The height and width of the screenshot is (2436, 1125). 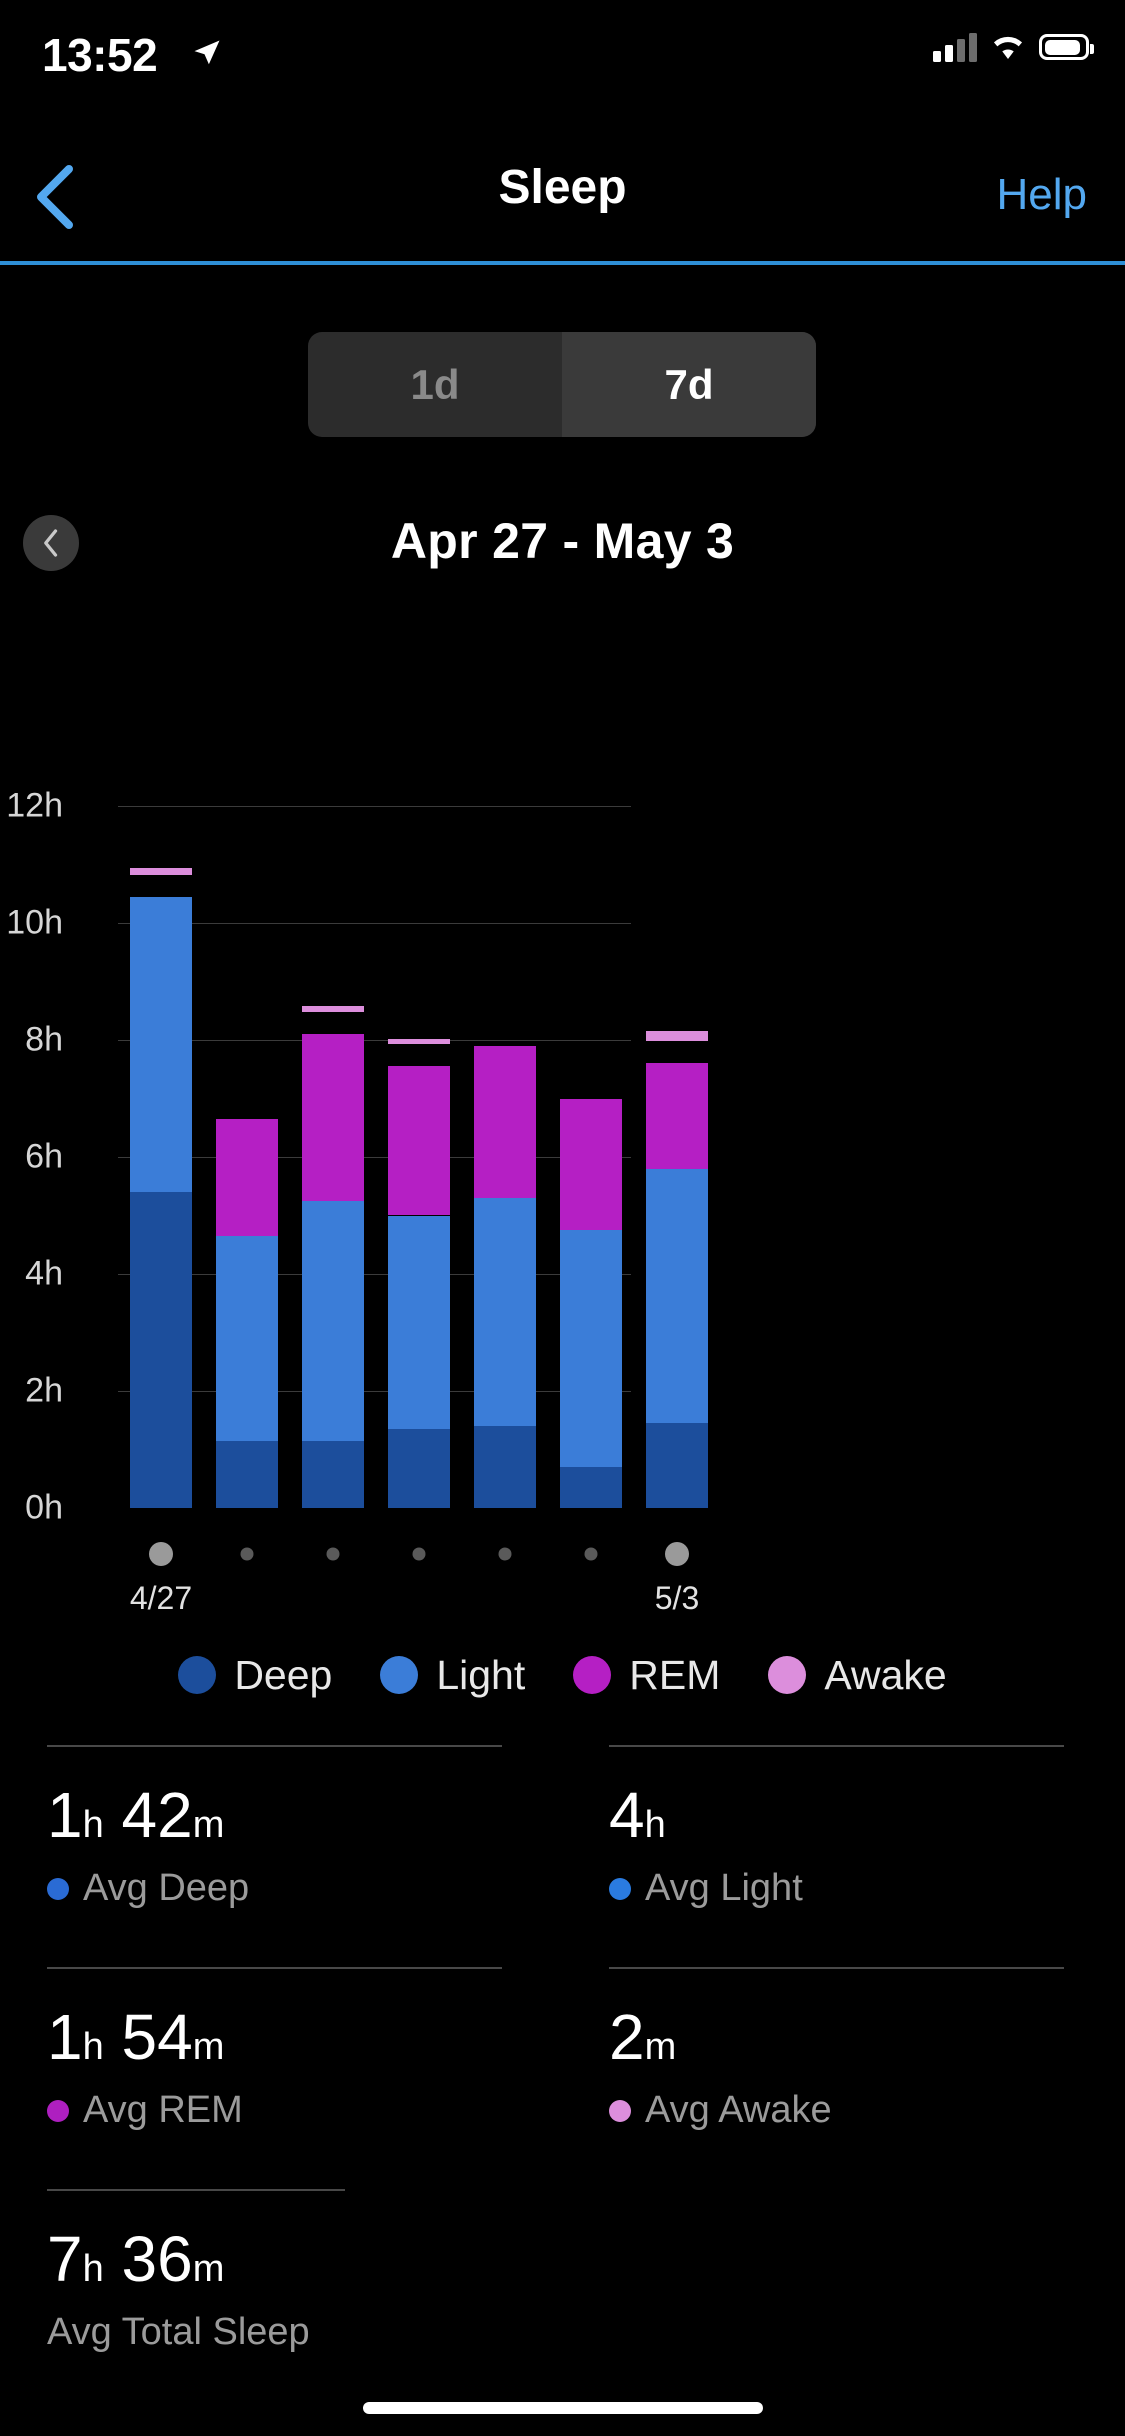 What do you see at coordinates (866, 1815) in the screenshot?
I see `stat-value: 4h` at bounding box center [866, 1815].